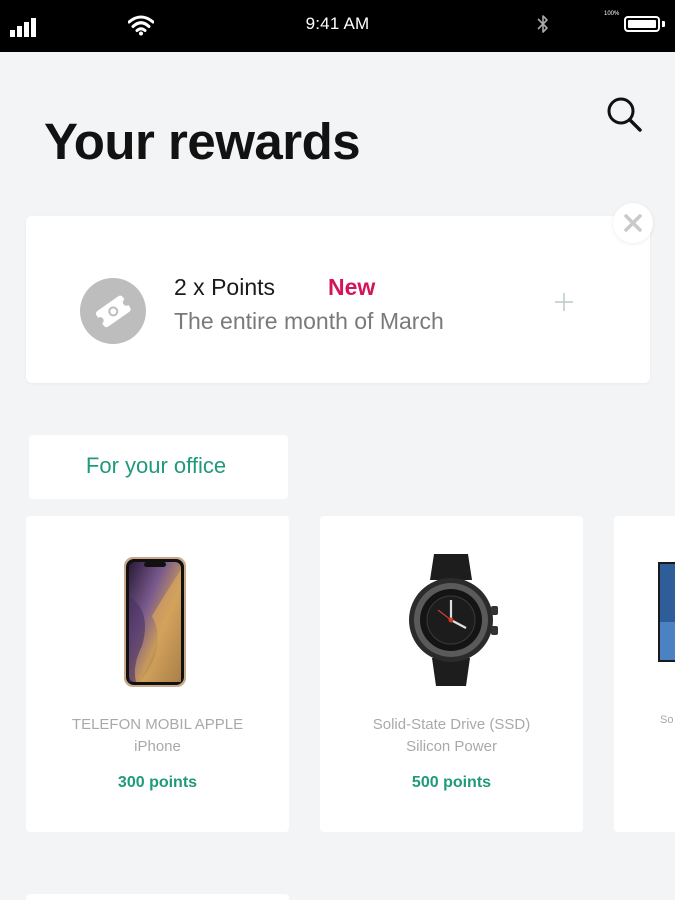  I want to click on battery-body, so click(642, 24).